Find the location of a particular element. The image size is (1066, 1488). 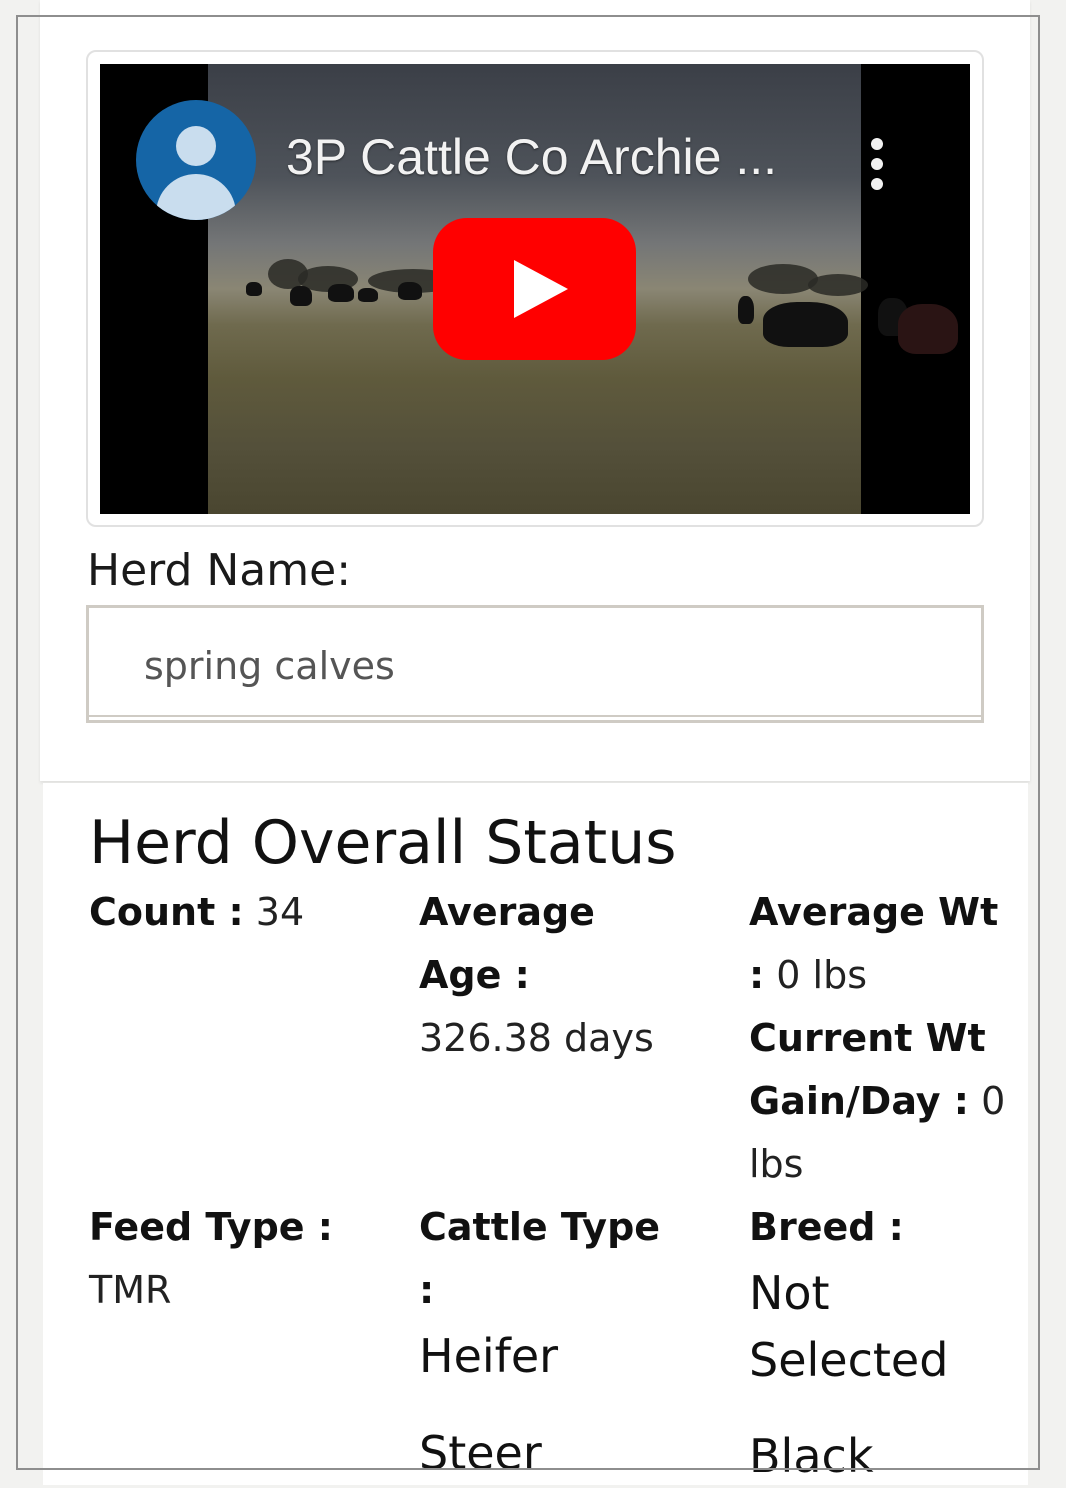

channel-avatar is located at coordinates (196, 160).